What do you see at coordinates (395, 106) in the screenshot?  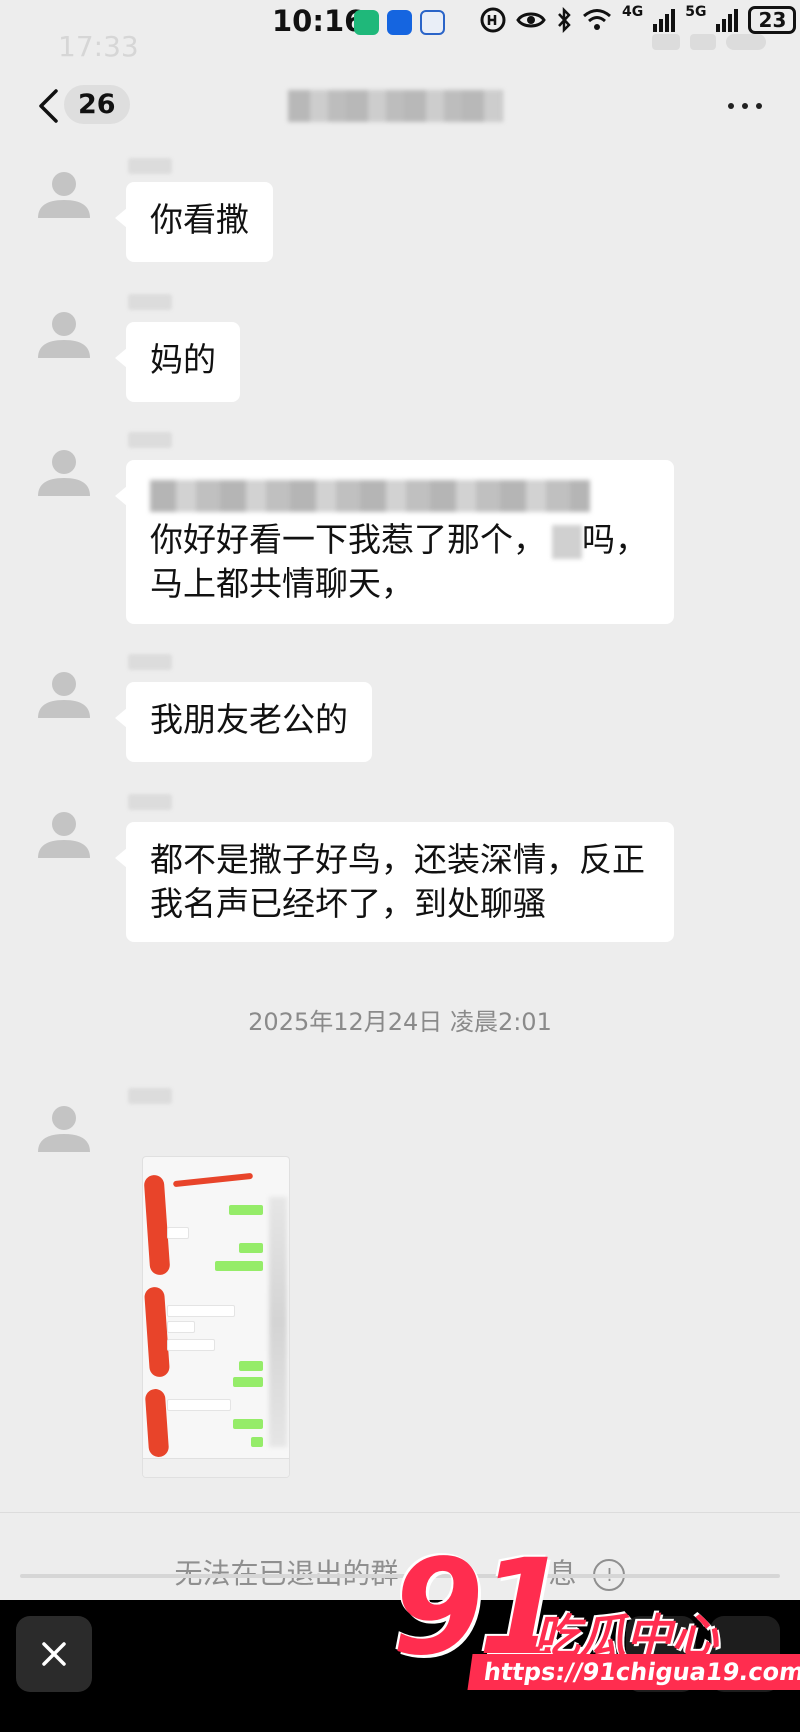 I see `chat-title-redacted` at bounding box center [395, 106].